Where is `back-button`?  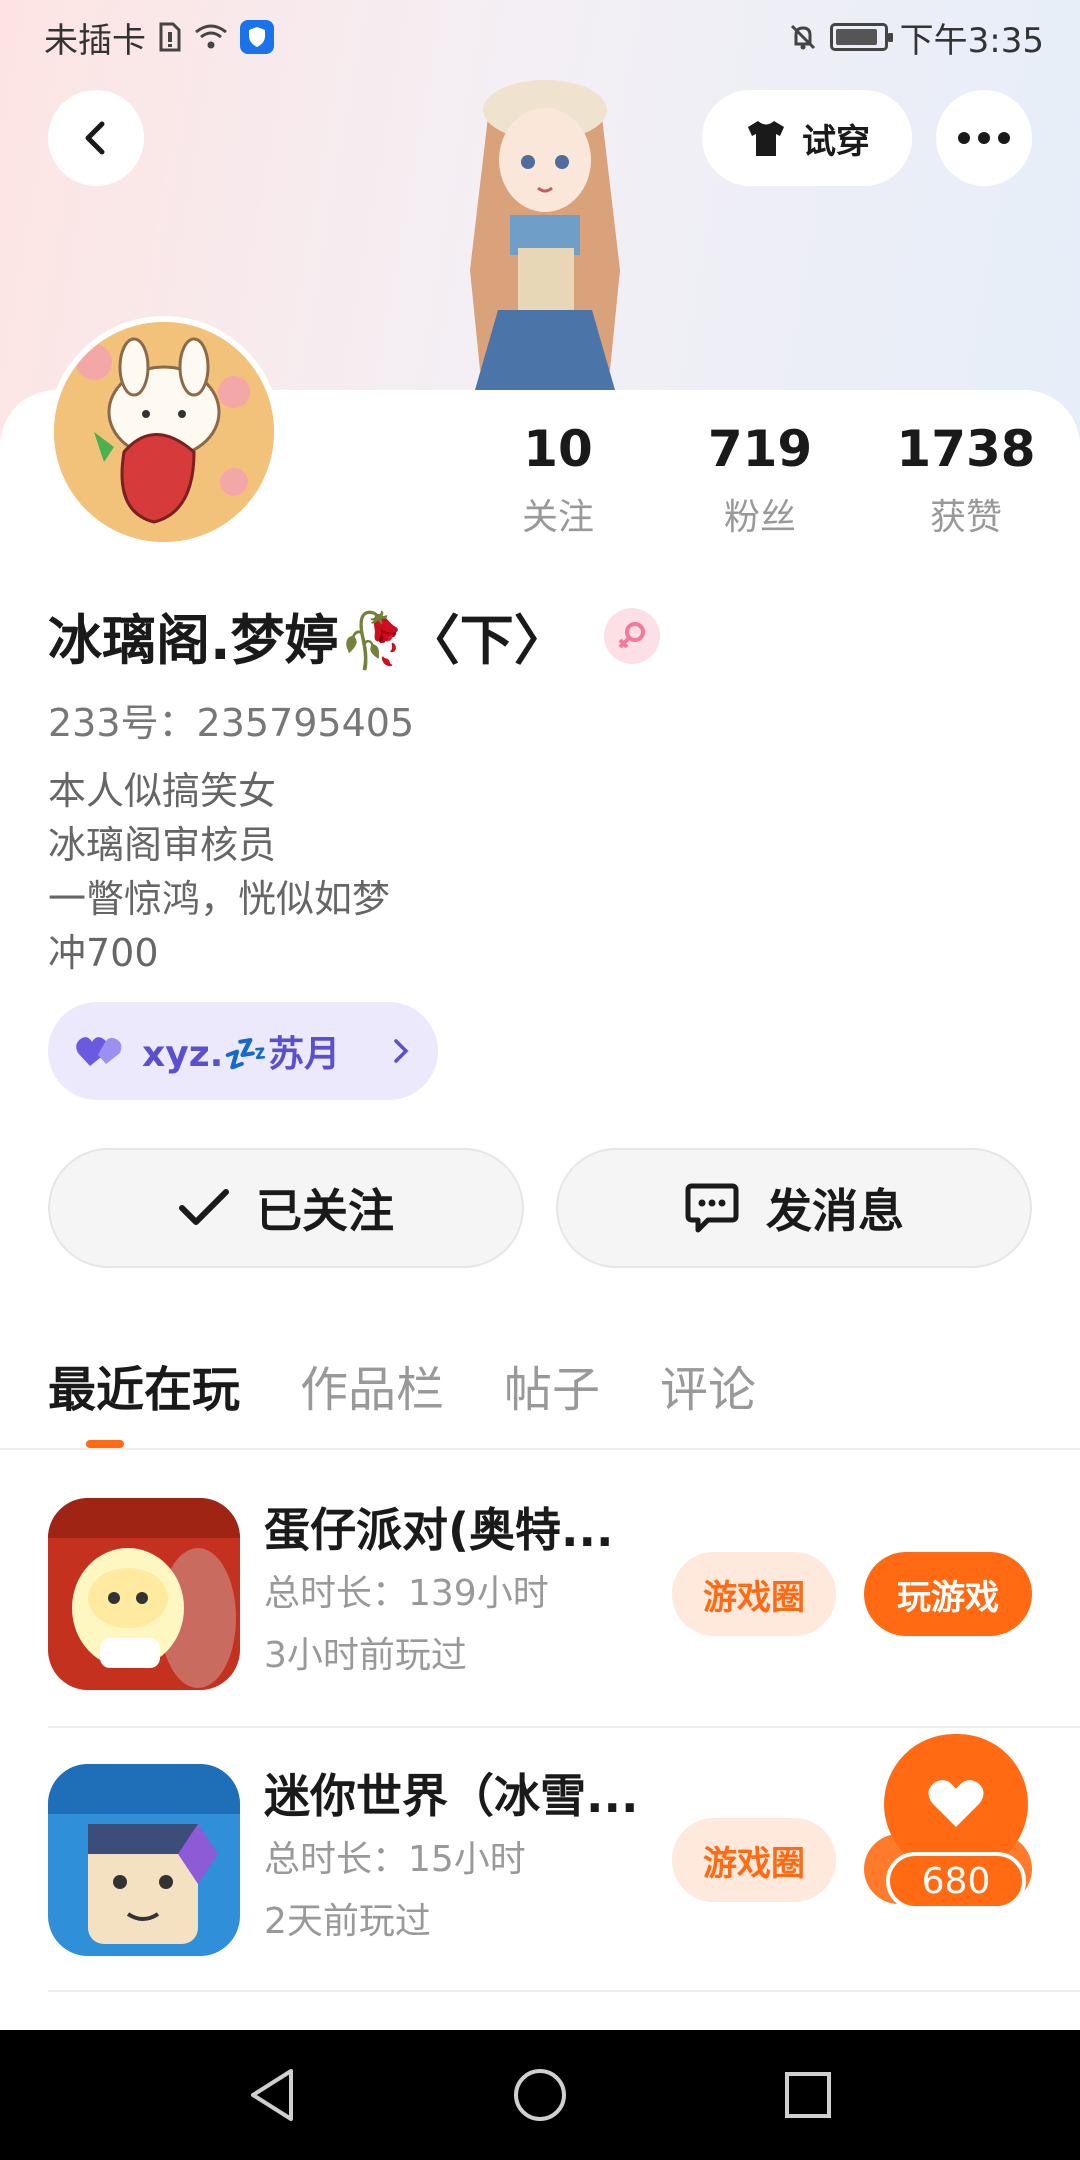
back-button is located at coordinates (96, 138).